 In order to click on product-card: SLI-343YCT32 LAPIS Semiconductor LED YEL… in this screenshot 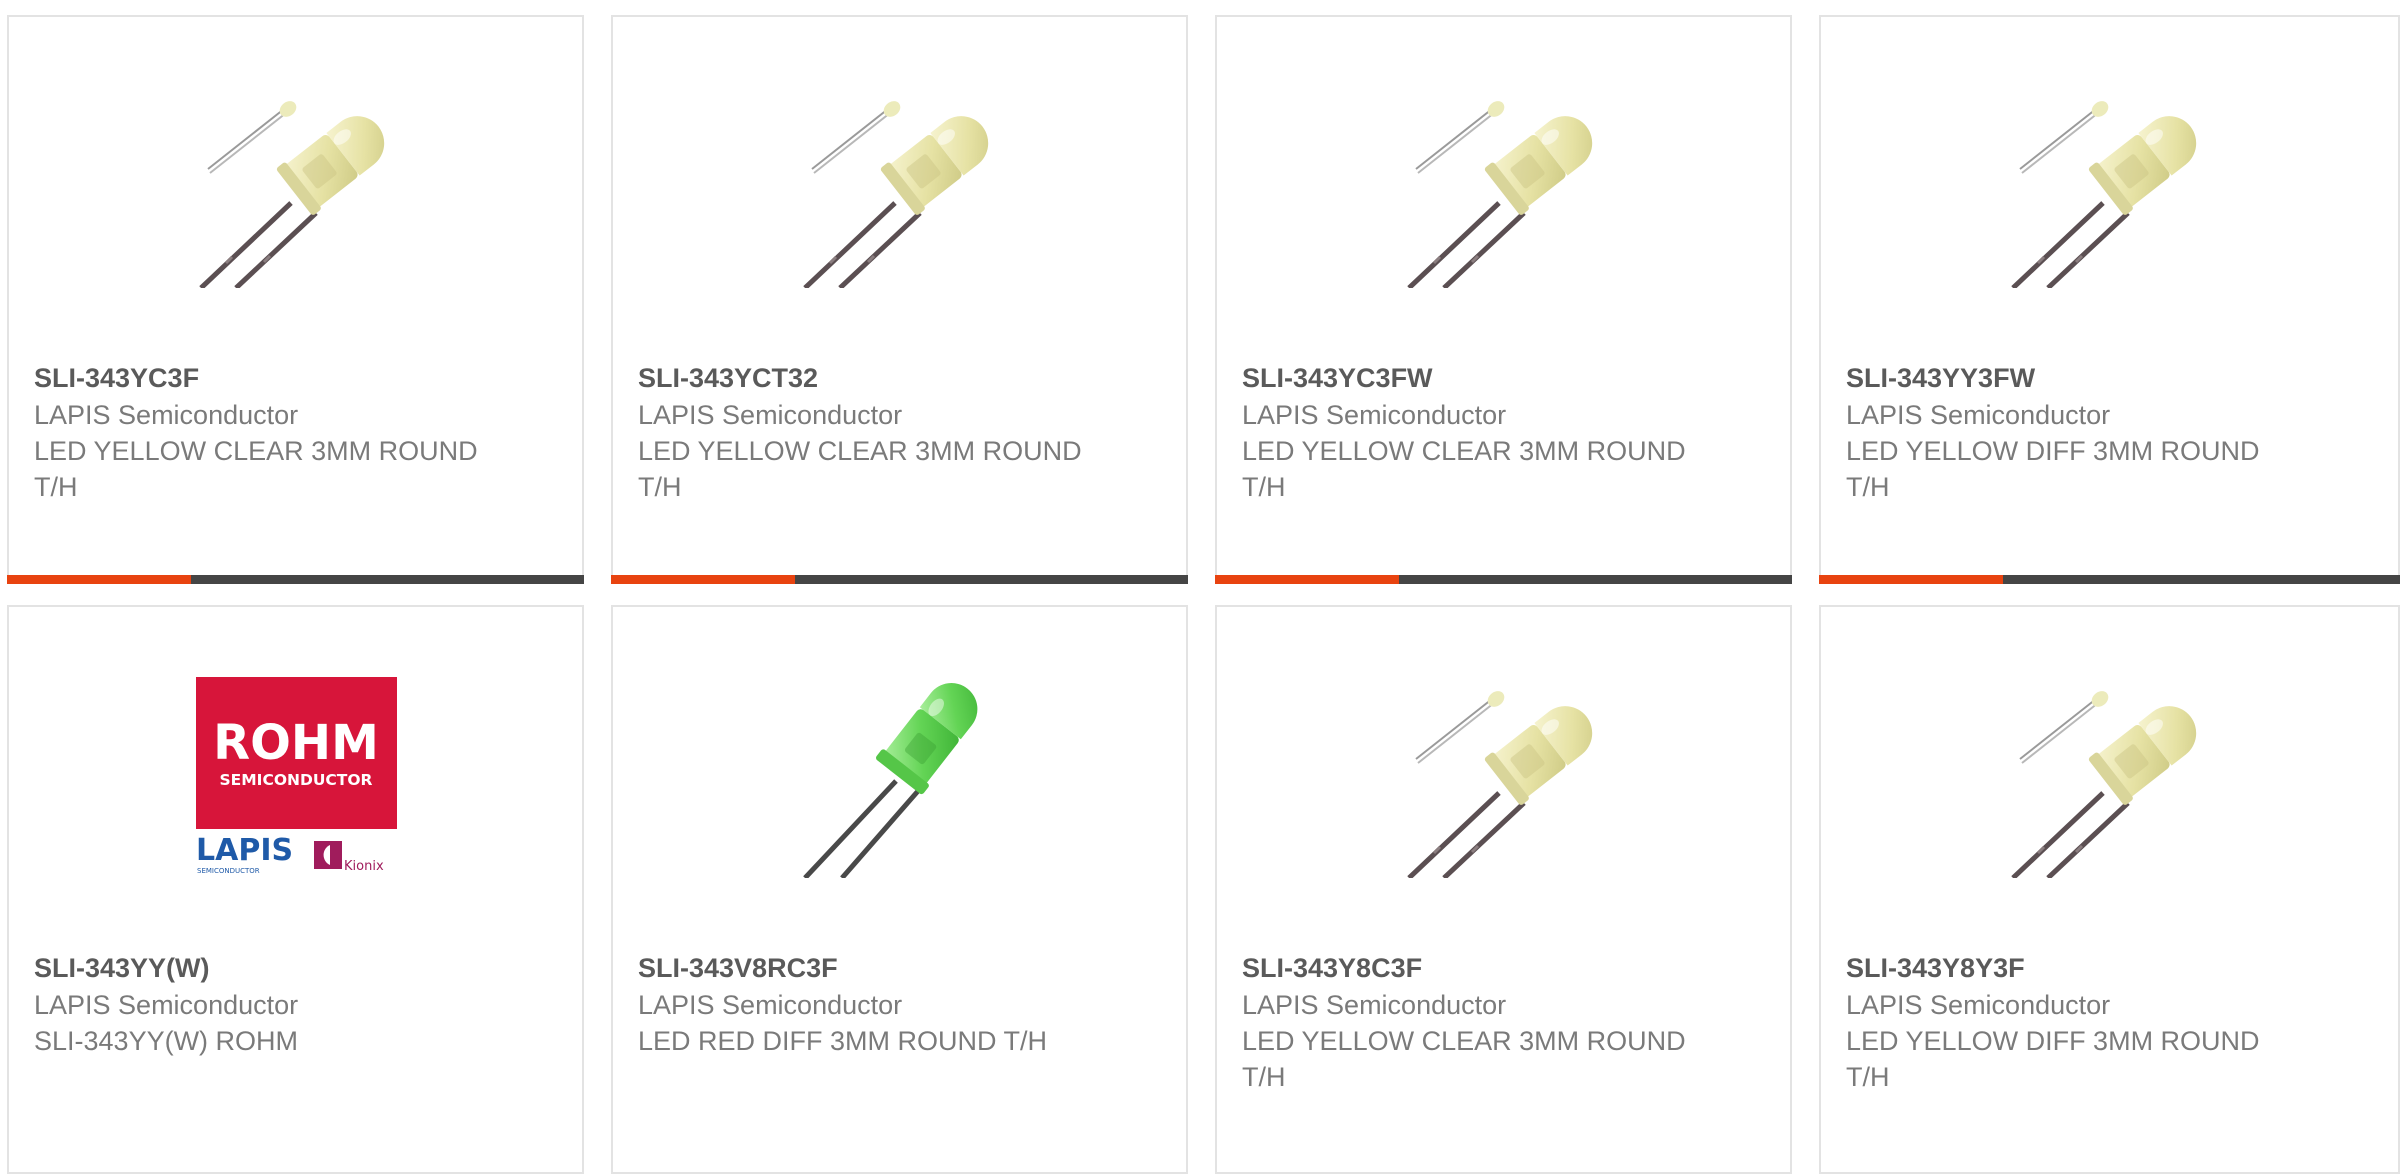, I will do `click(899, 299)`.